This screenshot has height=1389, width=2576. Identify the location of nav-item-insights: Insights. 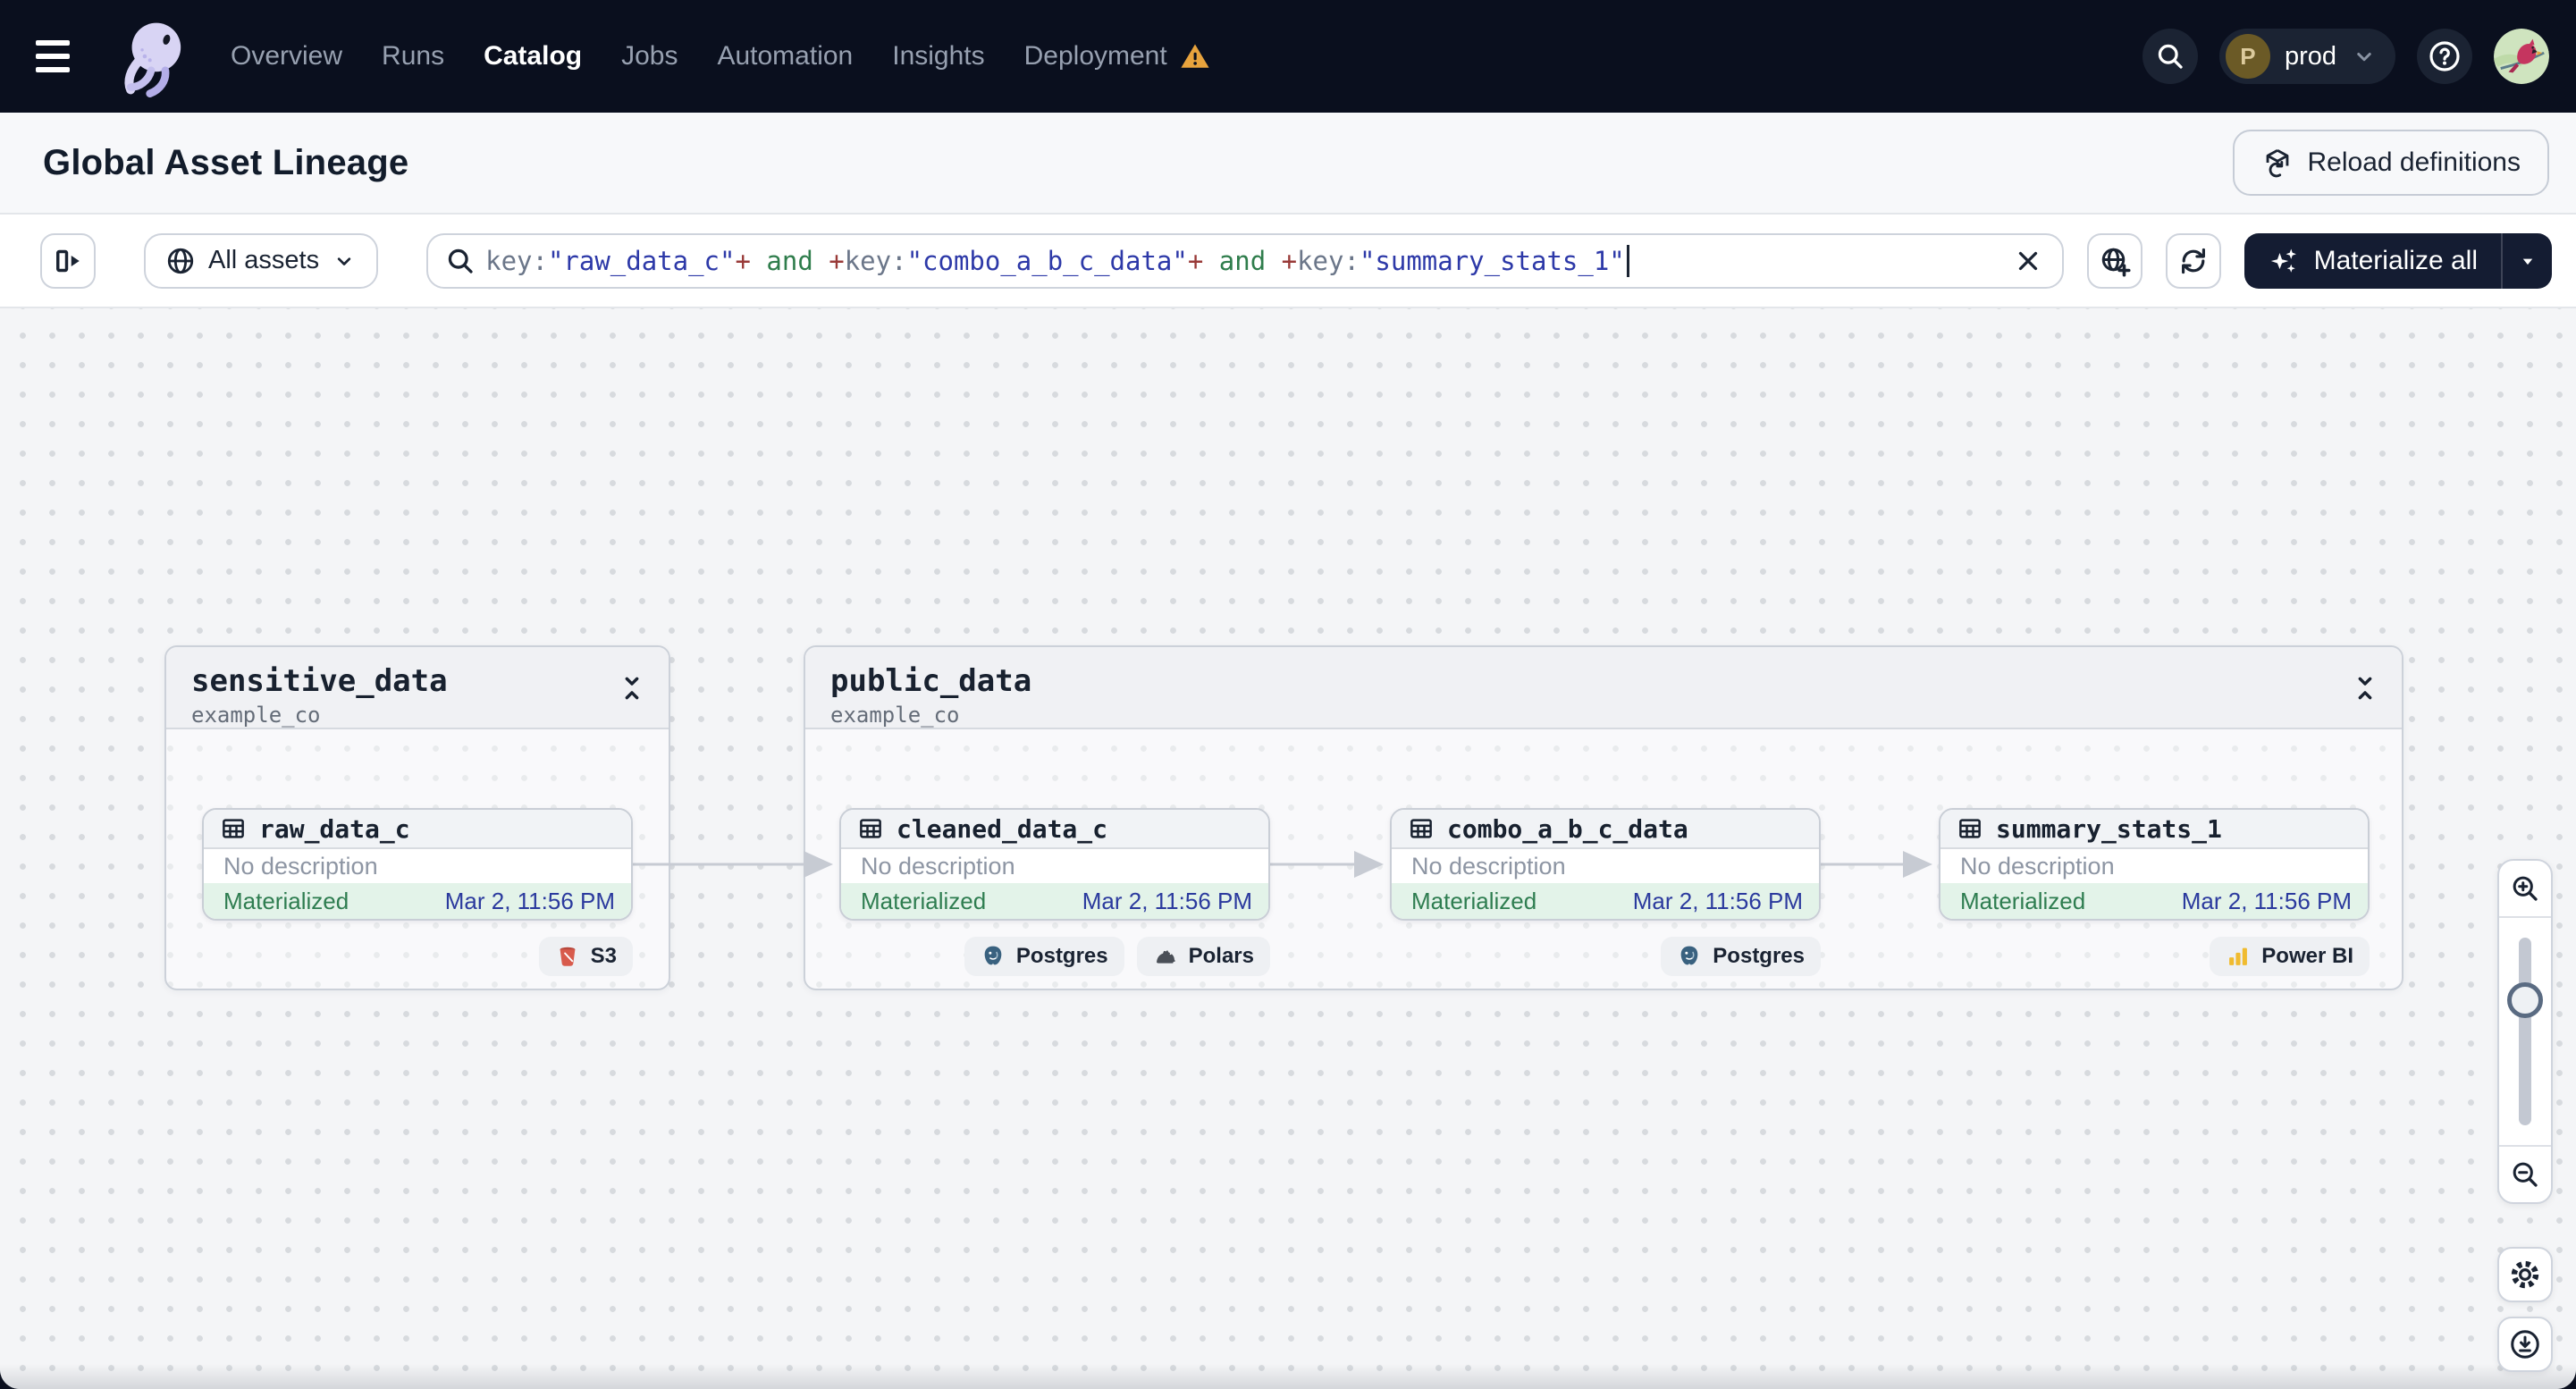
(938, 56).